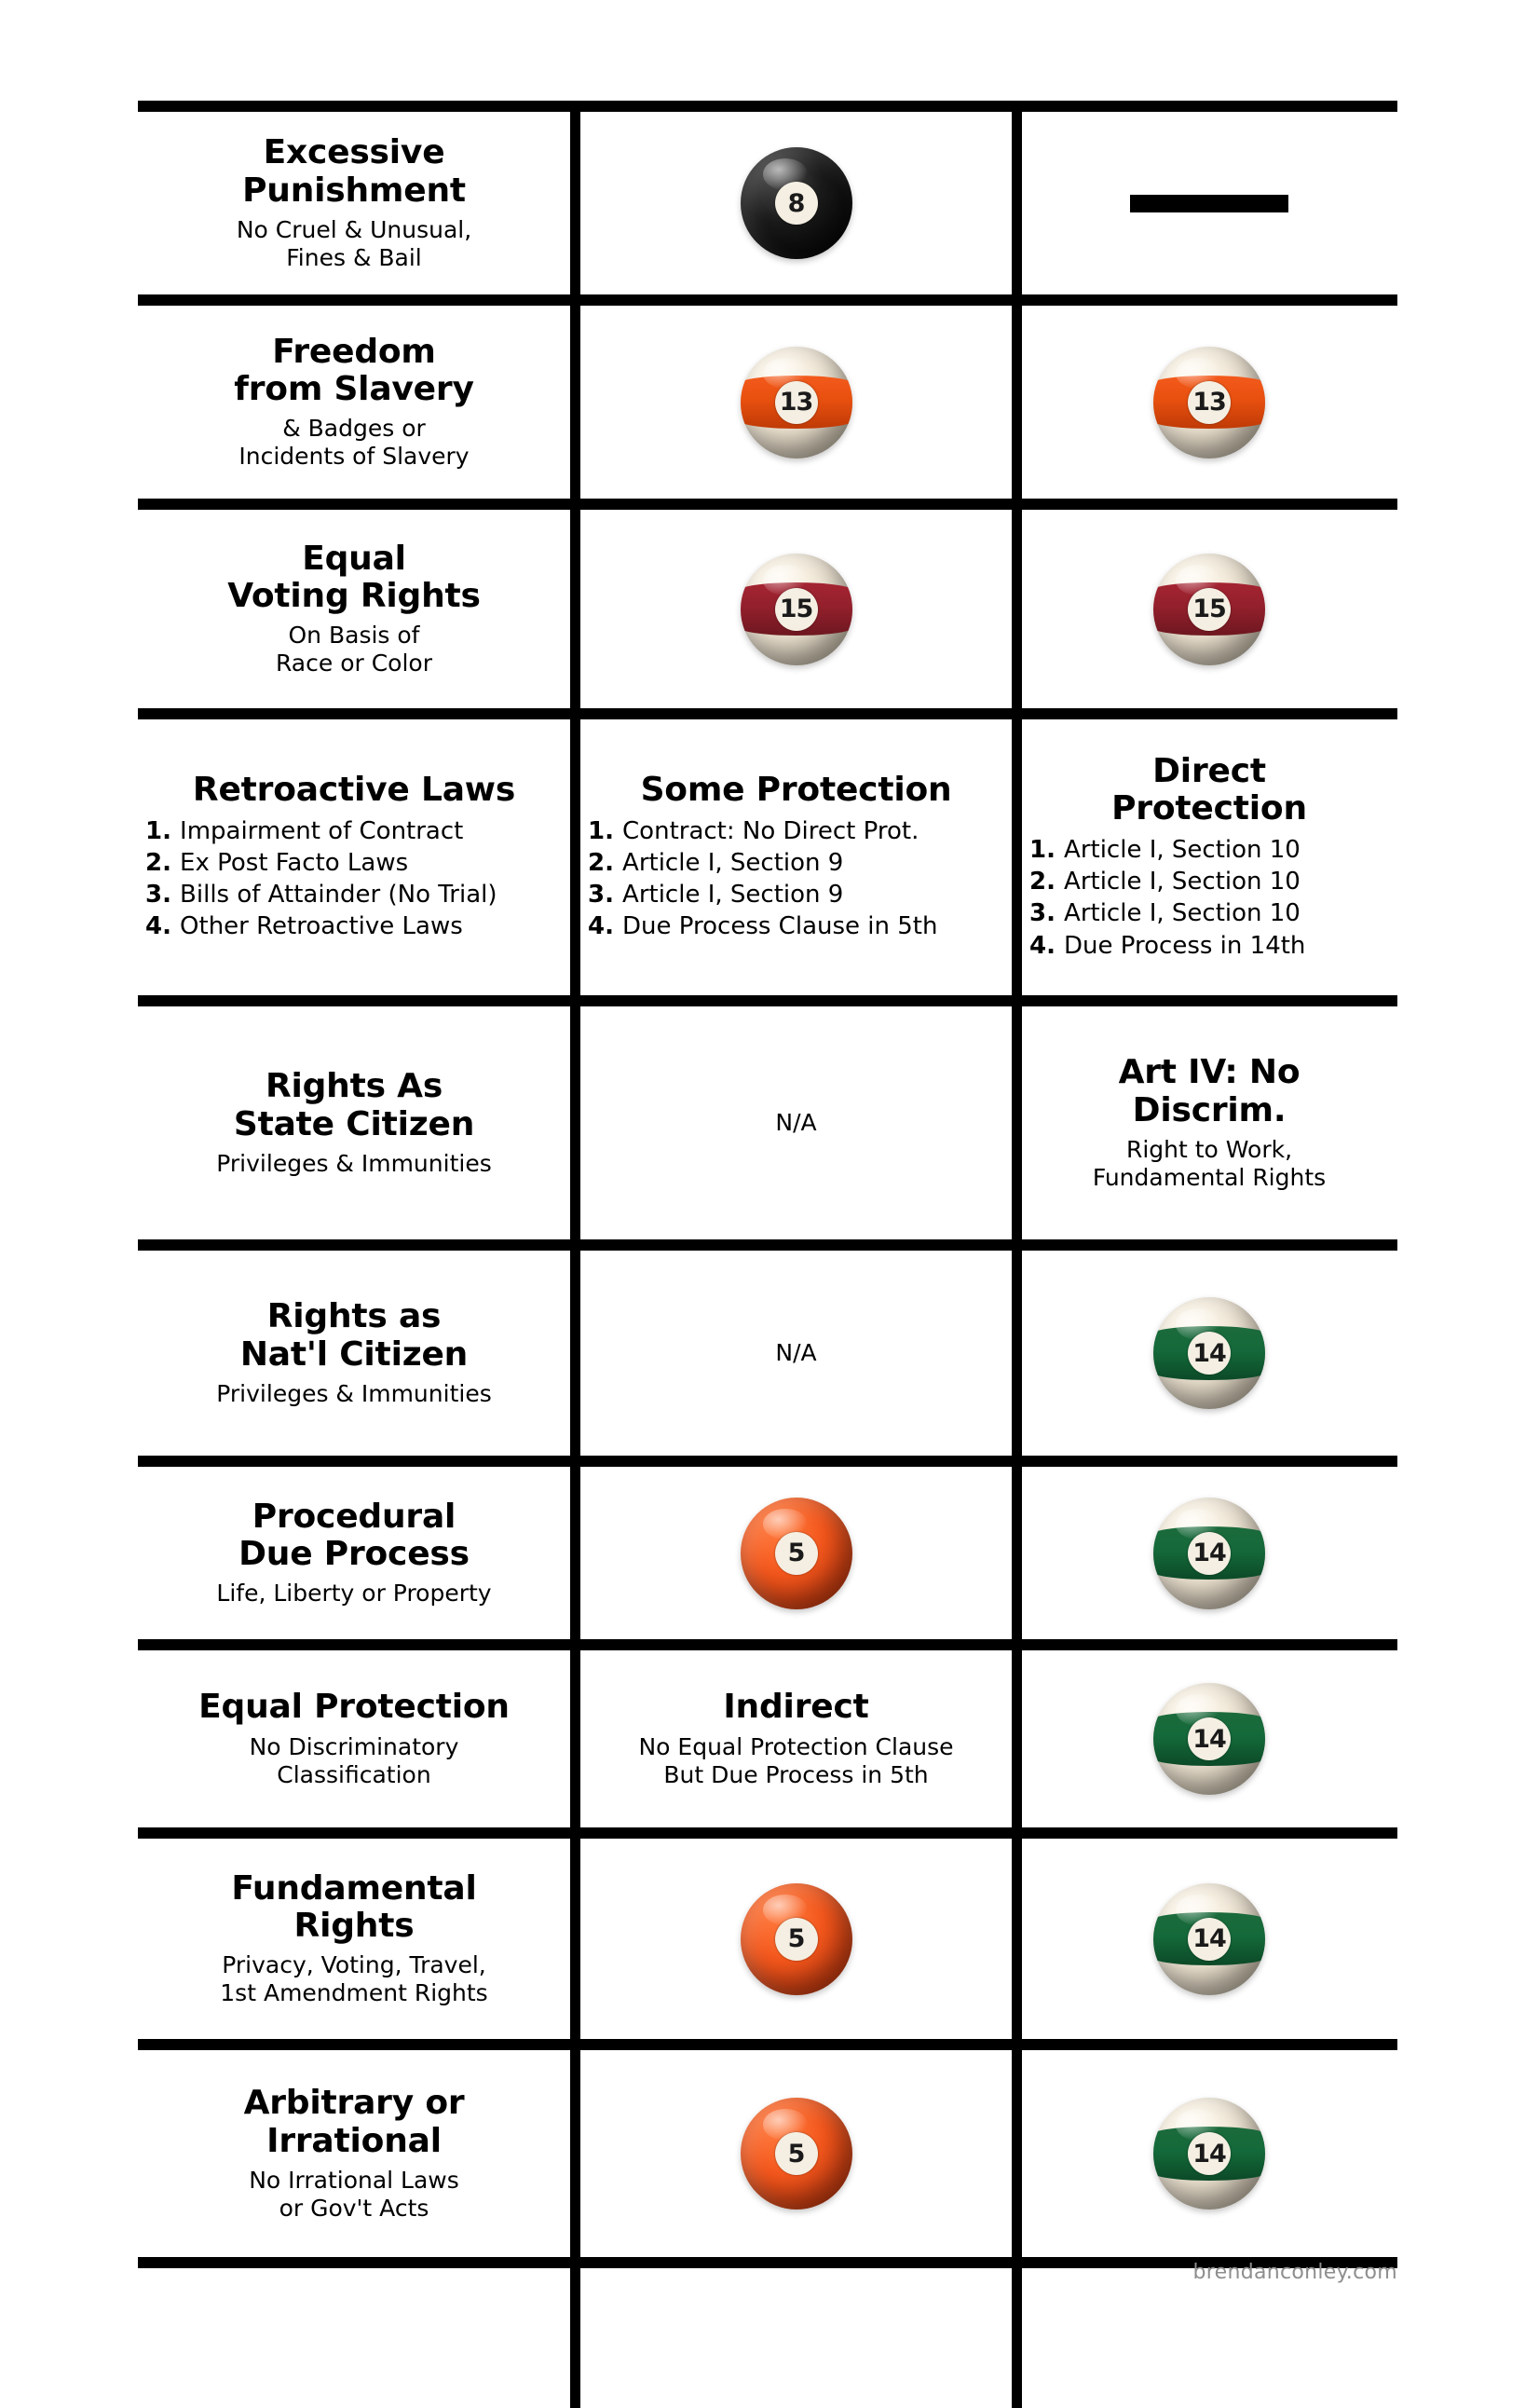 The height and width of the screenshot is (2408, 1539). What do you see at coordinates (354, 443) in the screenshot?
I see `cell-subtitle: & Badges or Incidents of Slavery` at bounding box center [354, 443].